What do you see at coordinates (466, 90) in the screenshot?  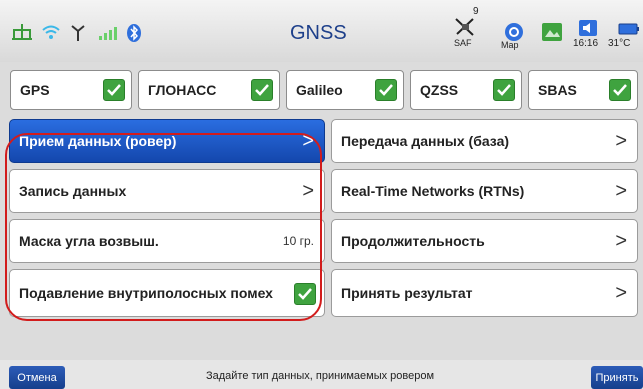 I see `tab-qzss: QZSS` at bounding box center [466, 90].